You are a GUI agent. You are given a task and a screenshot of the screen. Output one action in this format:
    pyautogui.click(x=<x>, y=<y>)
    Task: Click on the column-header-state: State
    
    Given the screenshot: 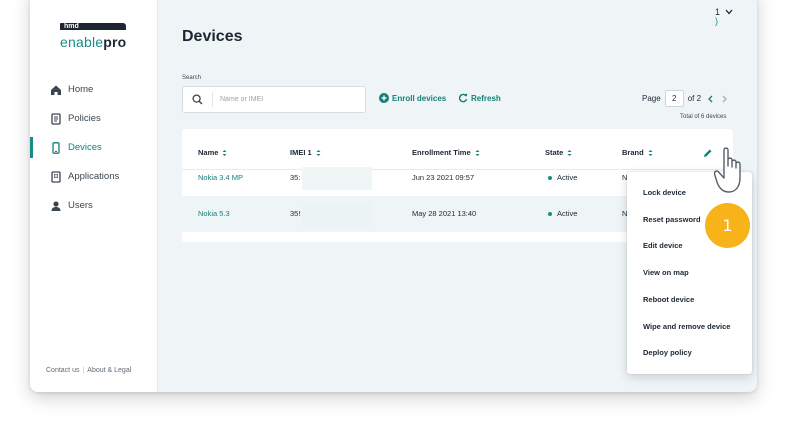 What is the action you would take?
    pyautogui.click(x=558, y=152)
    